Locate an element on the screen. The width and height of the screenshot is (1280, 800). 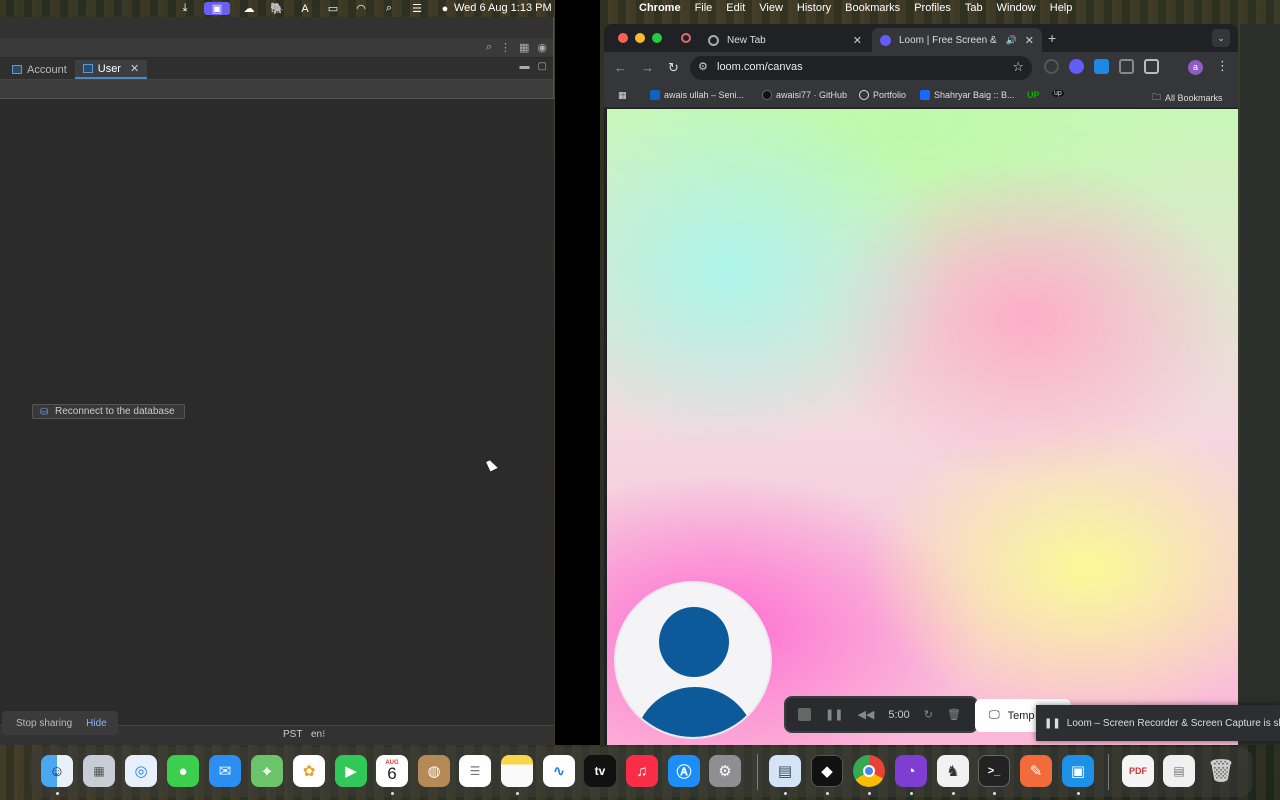
minimize-window-button is located at coordinates (640, 38).